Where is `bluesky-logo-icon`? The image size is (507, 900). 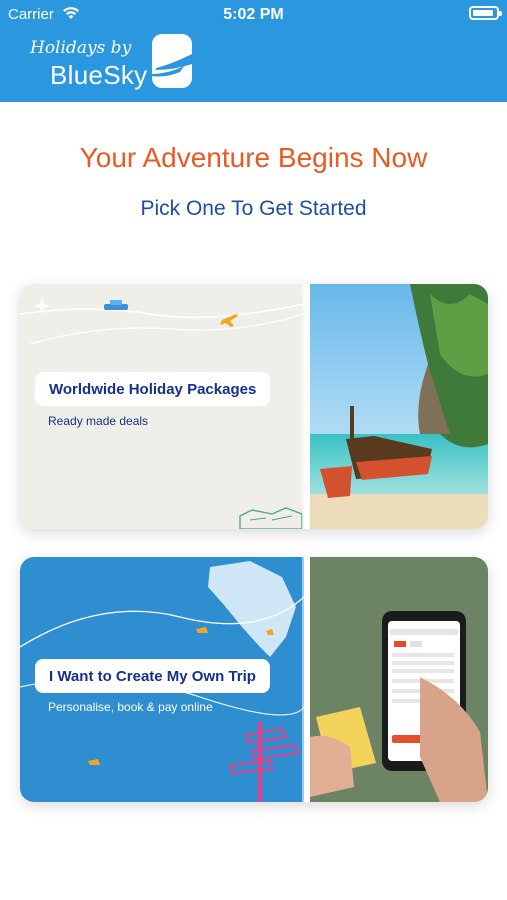
bluesky-logo-icon is located at coordinates (172, 62).